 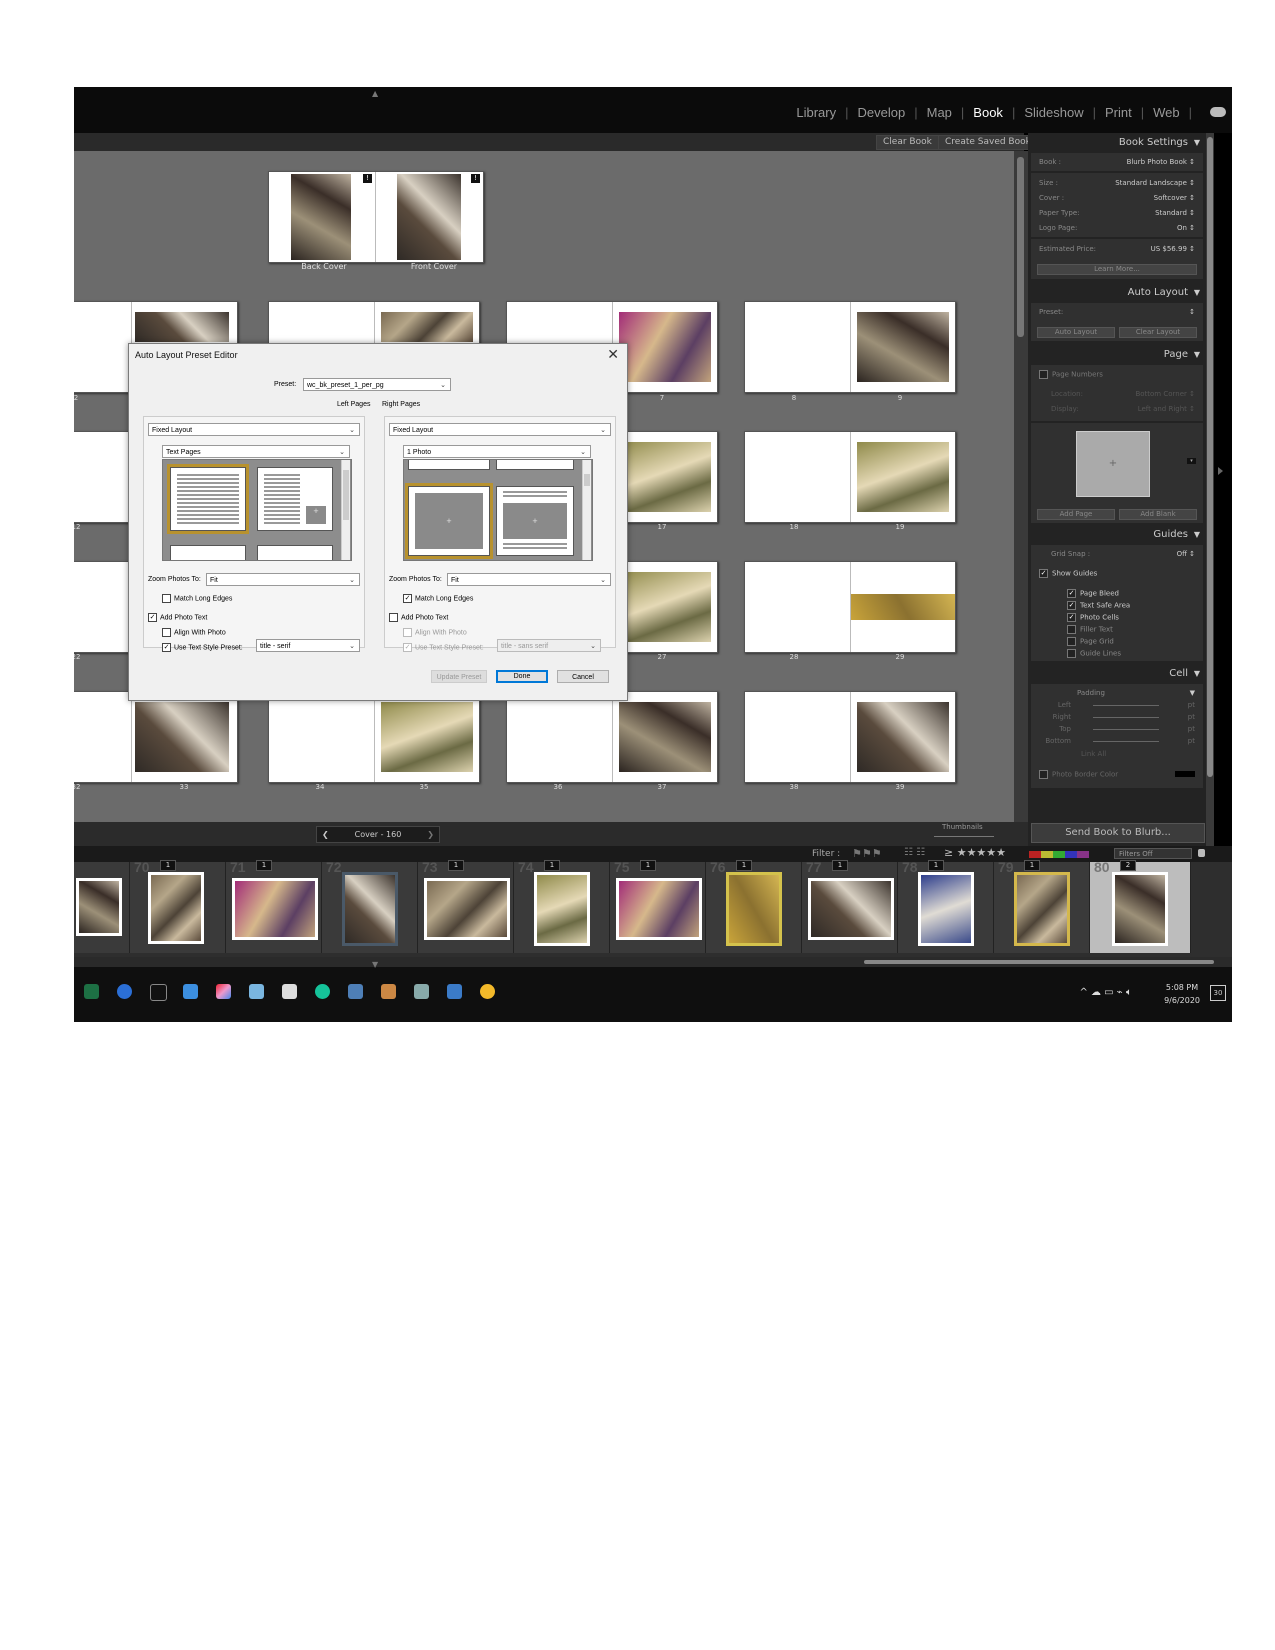 I want to click on module-library: Library, so click(x=816, y=112).